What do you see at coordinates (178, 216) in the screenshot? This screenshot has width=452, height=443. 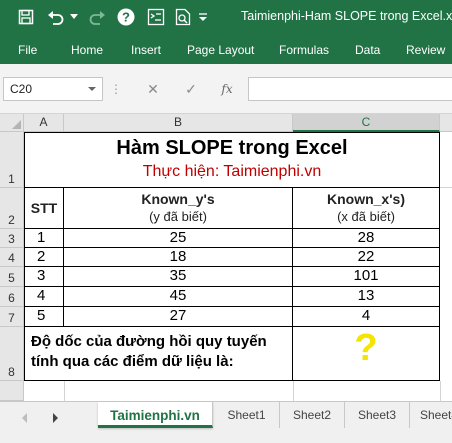 I see `known-y-note: (y đã biết)` at bounding box center [178, 216].